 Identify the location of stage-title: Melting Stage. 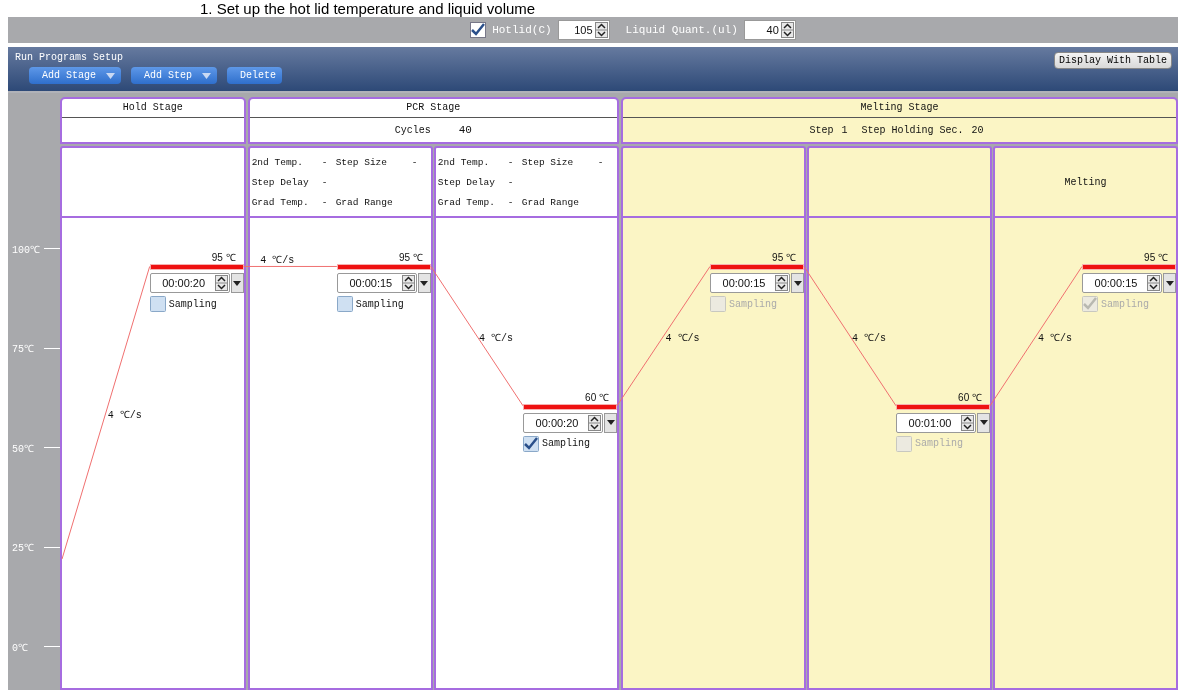
(899, 108).